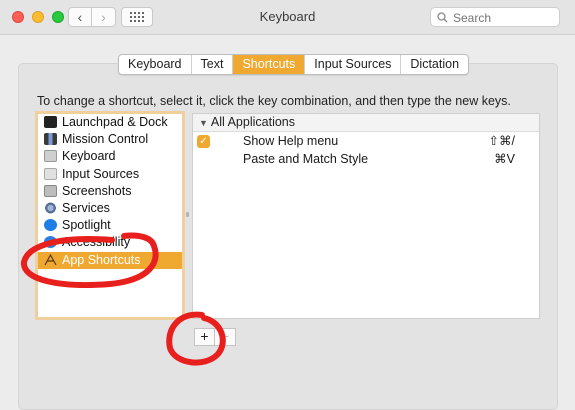  What do you see at coordinates (252, 122) in the screenshot?
I see `group-label: All Applications` at bounding box center [252, 122].